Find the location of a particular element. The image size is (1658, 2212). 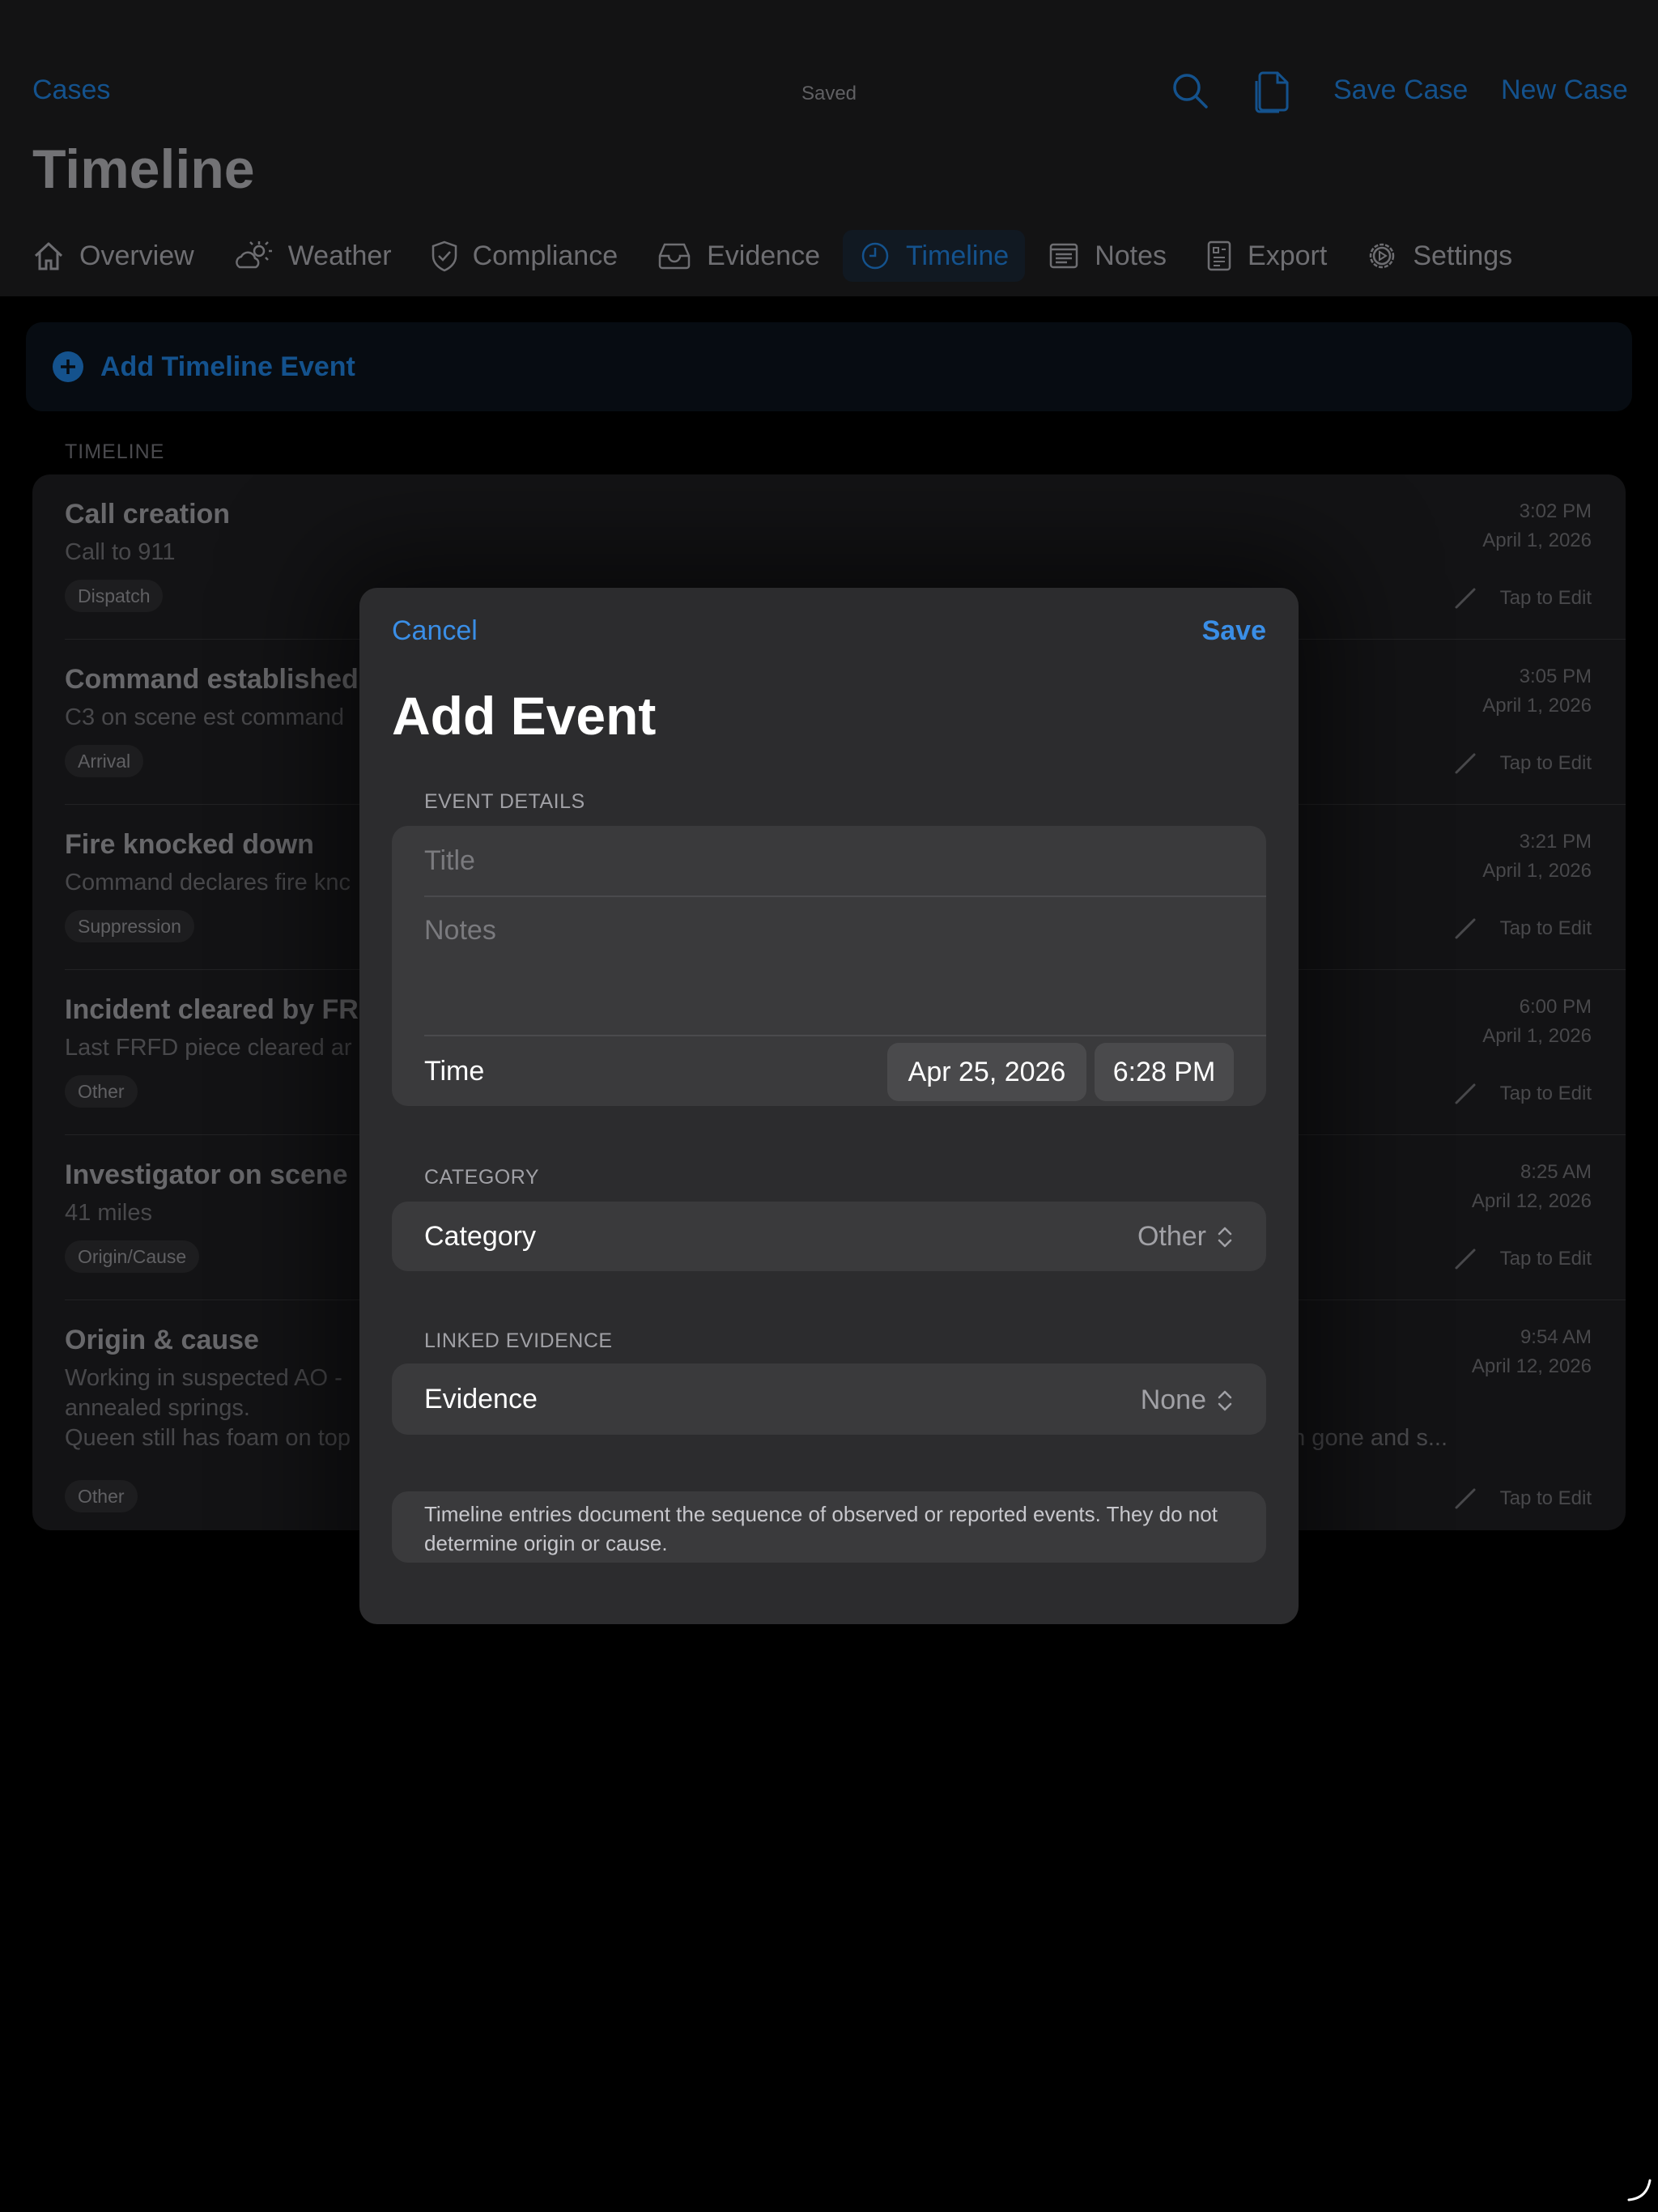

event-details-header: EVENT DETAILS is located at coordinates (504, 802).